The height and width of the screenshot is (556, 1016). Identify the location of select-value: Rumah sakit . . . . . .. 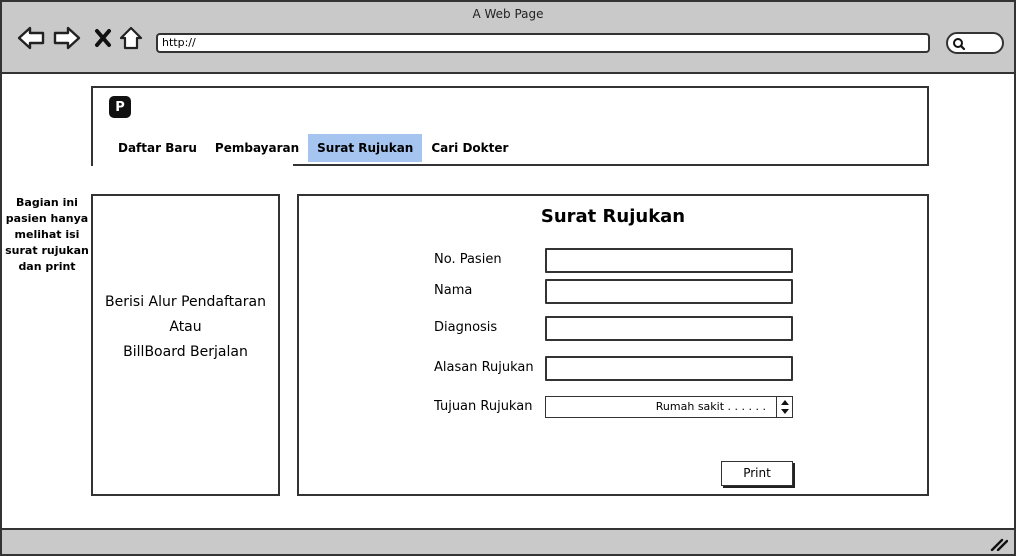
(710, 406).